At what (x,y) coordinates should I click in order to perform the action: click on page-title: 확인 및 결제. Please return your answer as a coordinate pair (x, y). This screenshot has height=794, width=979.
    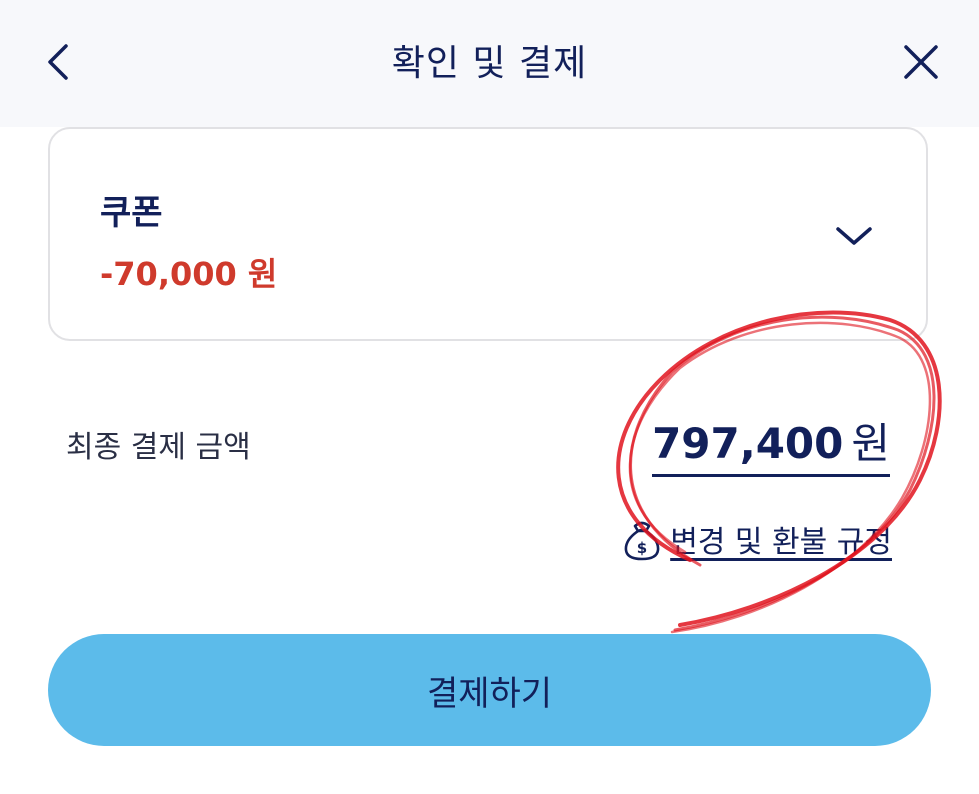
    Looking at the image, I should click on (489, 63).